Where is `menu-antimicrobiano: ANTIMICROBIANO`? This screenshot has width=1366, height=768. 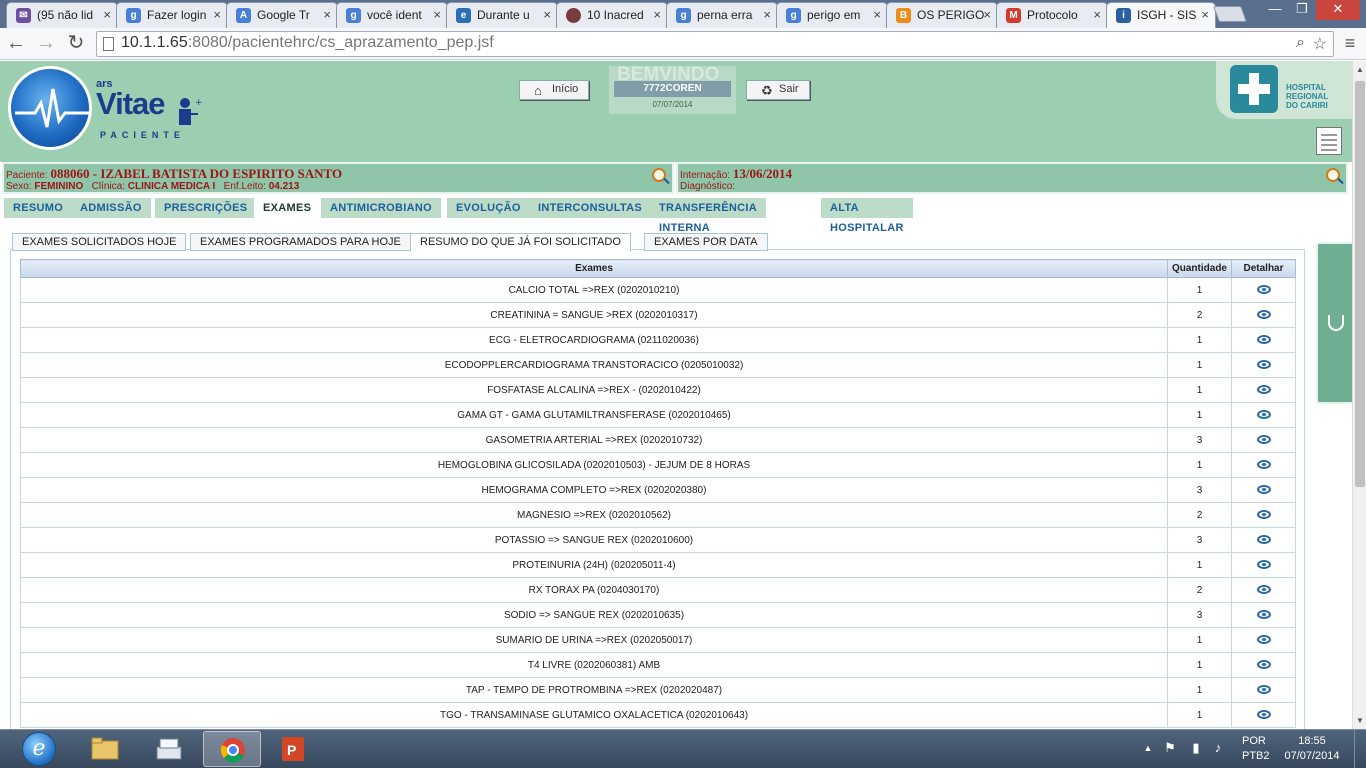 menu-antimicrobiano: ANTIMICROBIANO is located at coordinates (381, 208).